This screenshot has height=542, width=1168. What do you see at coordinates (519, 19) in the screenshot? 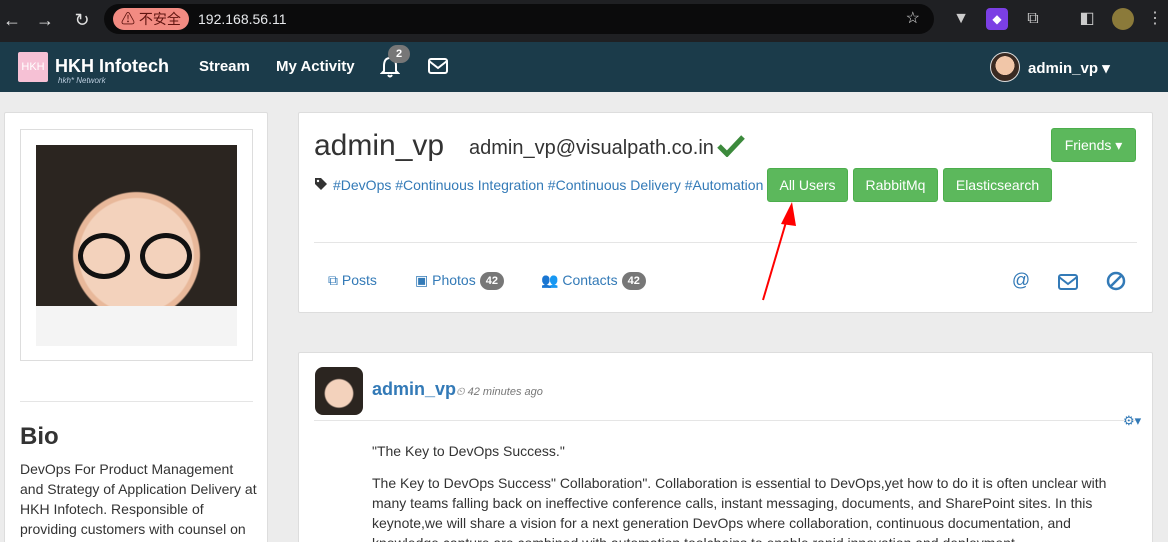
I see `address-bar: ⚠ 不安全 192.168.56.11 ☆` at bounding box center [519, 19].